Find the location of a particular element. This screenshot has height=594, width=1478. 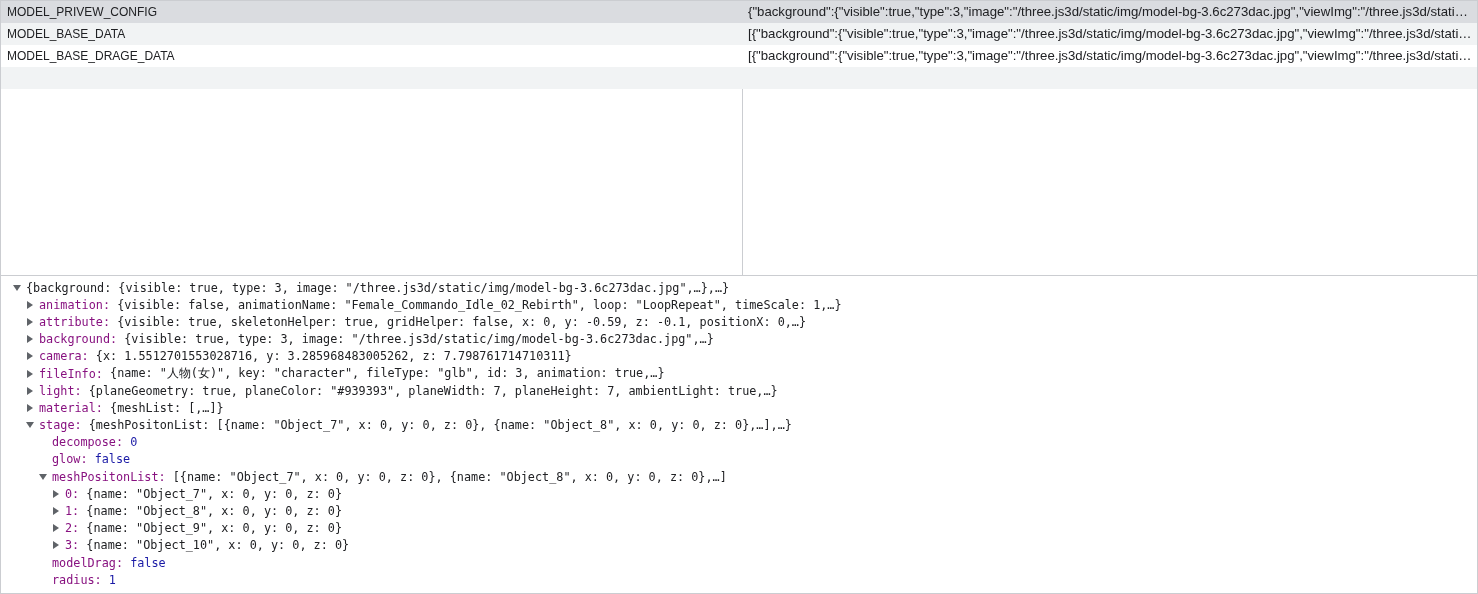

property-value: [{name: "Object_7", x: 0, y: 0, z: 0}, {name: "Object_8", x: 0, y: 0, z: 0},…] is located at coordinates (449, 476).